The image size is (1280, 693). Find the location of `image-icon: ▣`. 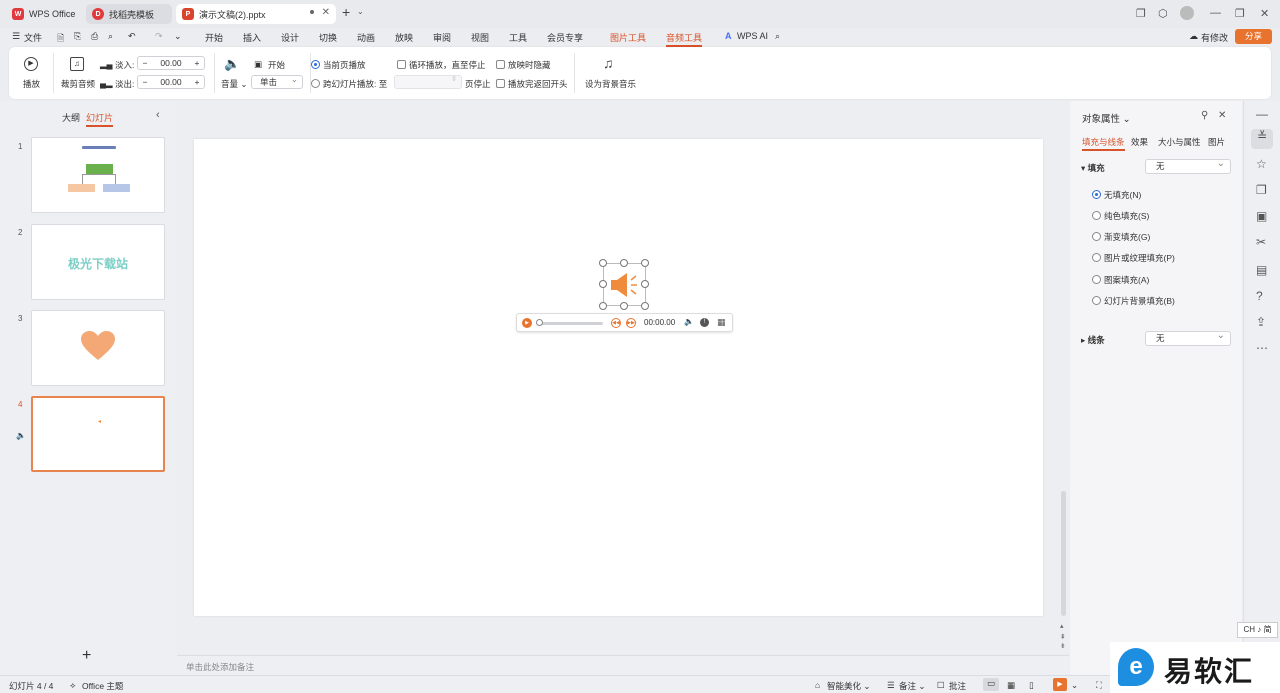

image-icon: ▣ is located at coordinates (1261, 216).